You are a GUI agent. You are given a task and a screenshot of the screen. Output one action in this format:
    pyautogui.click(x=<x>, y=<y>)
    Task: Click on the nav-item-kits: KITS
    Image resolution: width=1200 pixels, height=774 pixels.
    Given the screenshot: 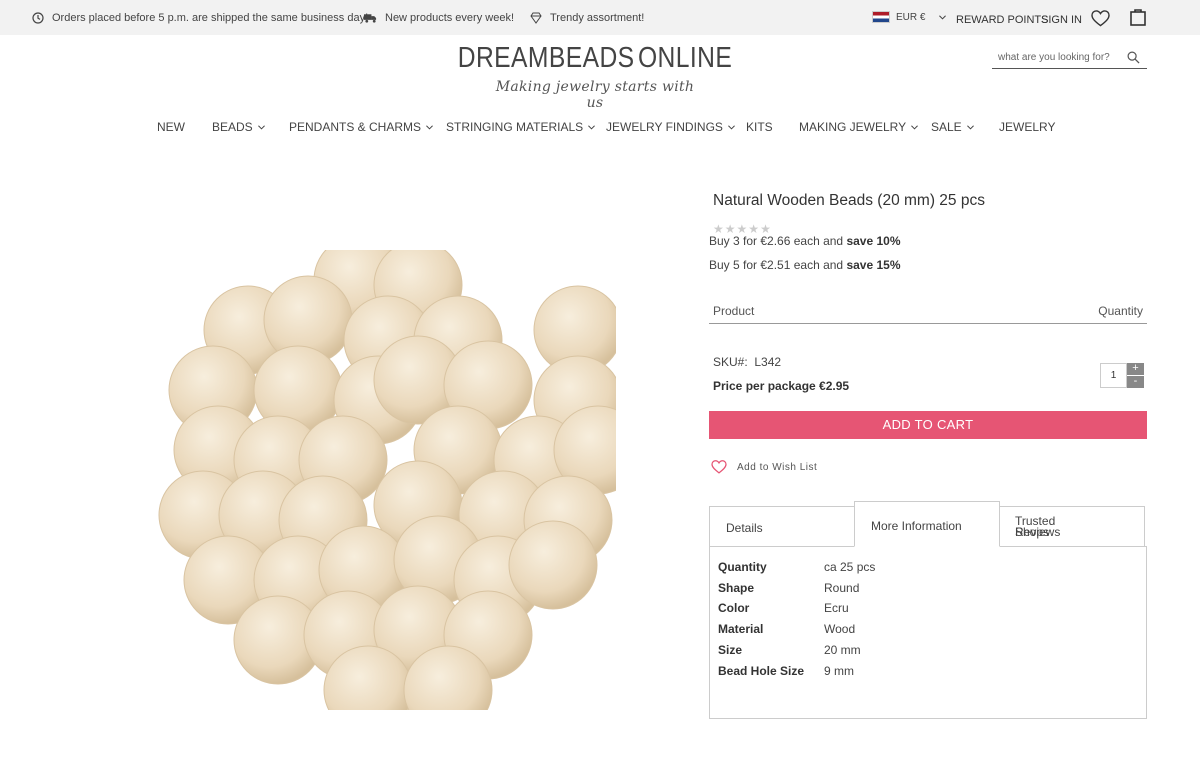 What is the action you would take?
    pyautogui.click(x=759, y=127)
    